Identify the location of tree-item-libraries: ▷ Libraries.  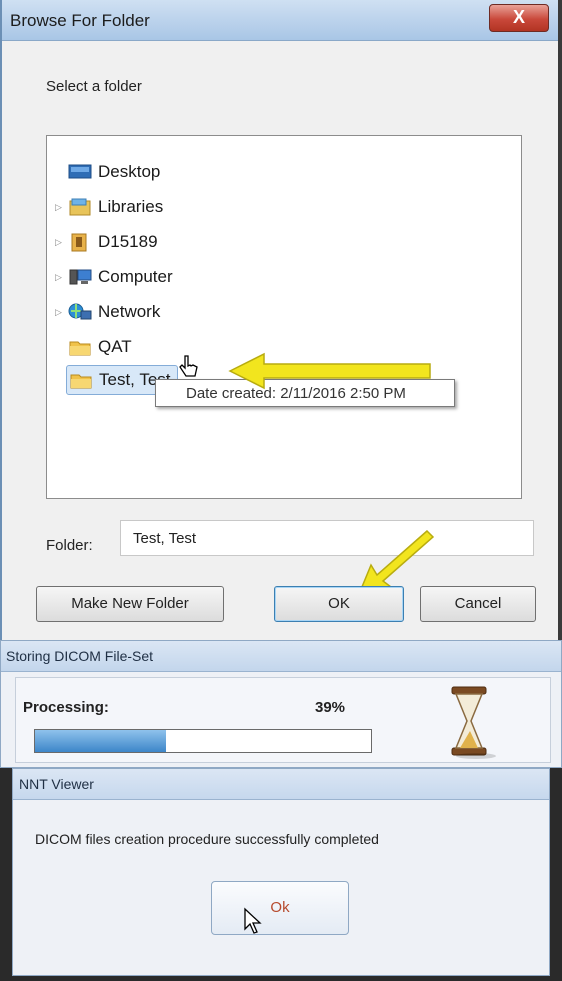
(109, 207).